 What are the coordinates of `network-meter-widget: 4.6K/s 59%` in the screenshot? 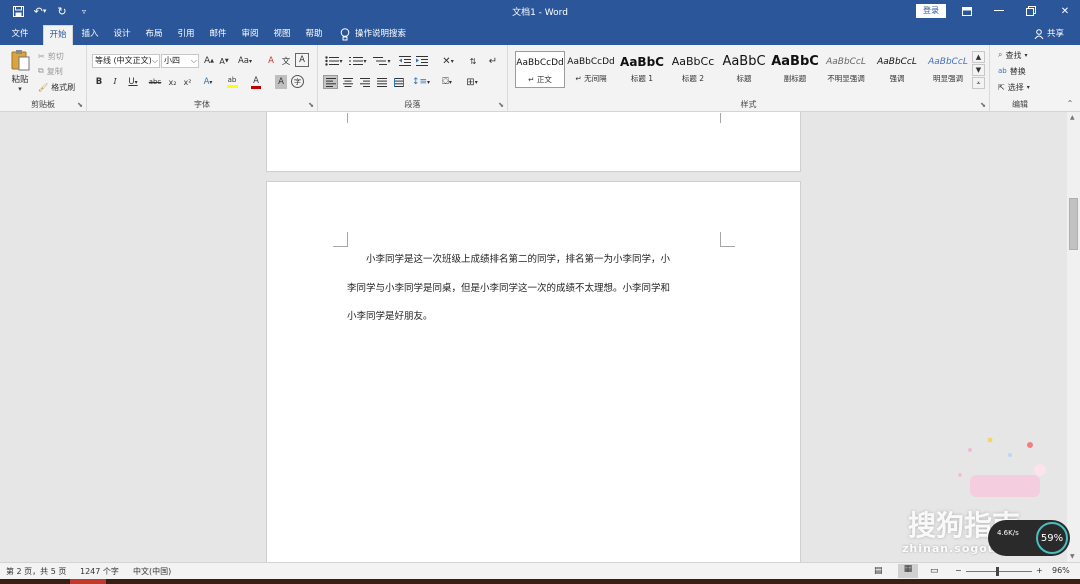 It's located at (1029, 538).